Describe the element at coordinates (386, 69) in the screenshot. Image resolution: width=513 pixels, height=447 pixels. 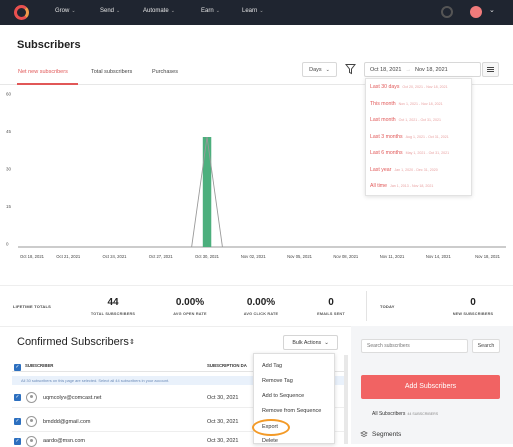
I see `range-start: Oct 18, 2021` at that location.